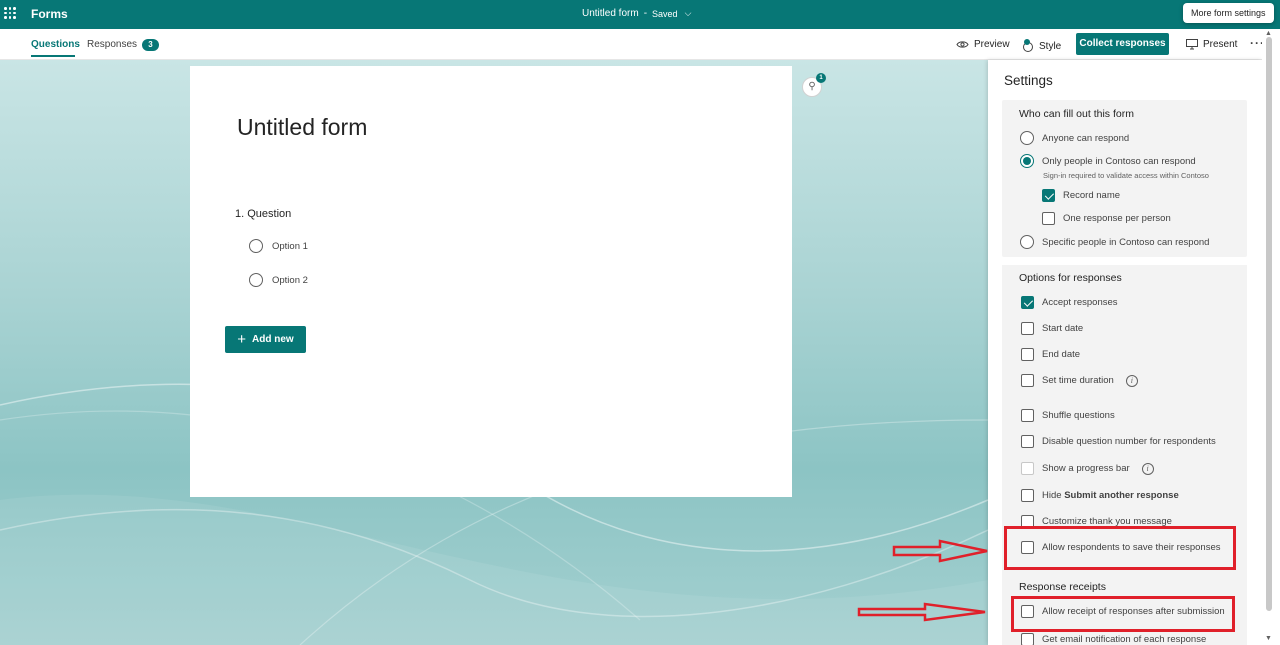  Describe the element at coordinates (1027, 468) in the screenshot. I see `checkbox-disabled` at that location.